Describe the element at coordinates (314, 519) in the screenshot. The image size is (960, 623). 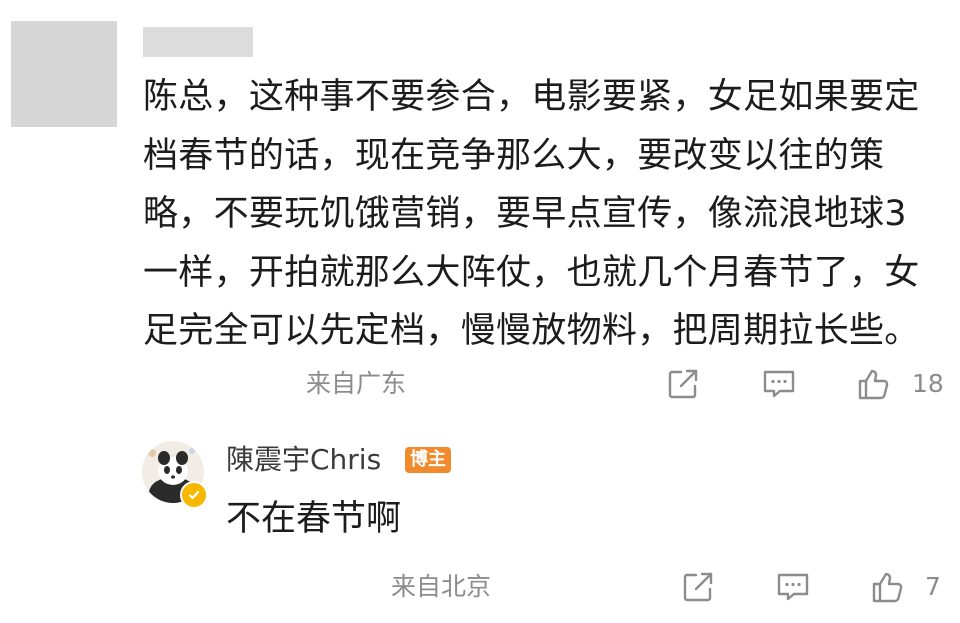
I see `reply-text: 不在春节啊` at that location.